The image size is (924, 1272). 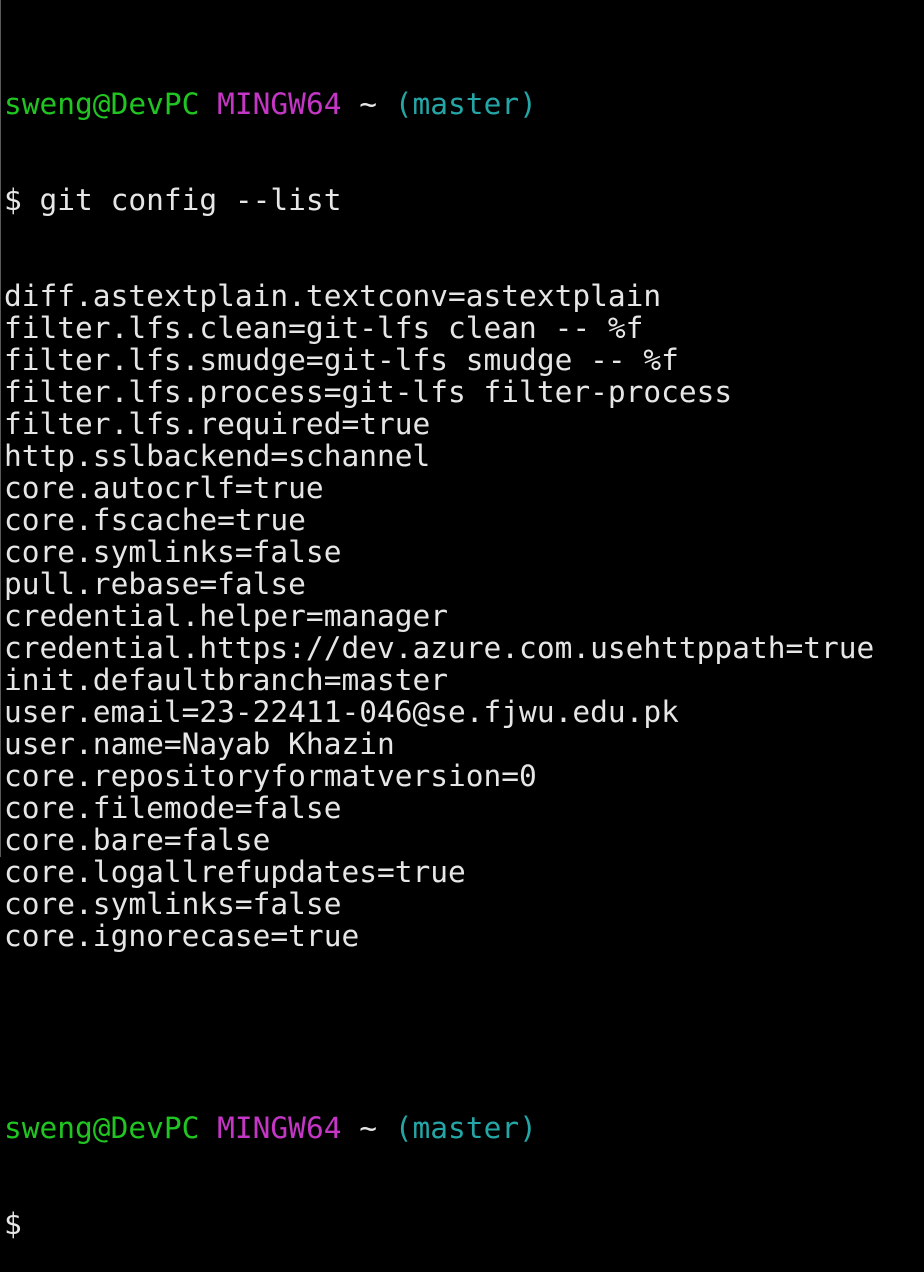 I want to click on output-line: core.filemode=false, so click(x=173, y=808).